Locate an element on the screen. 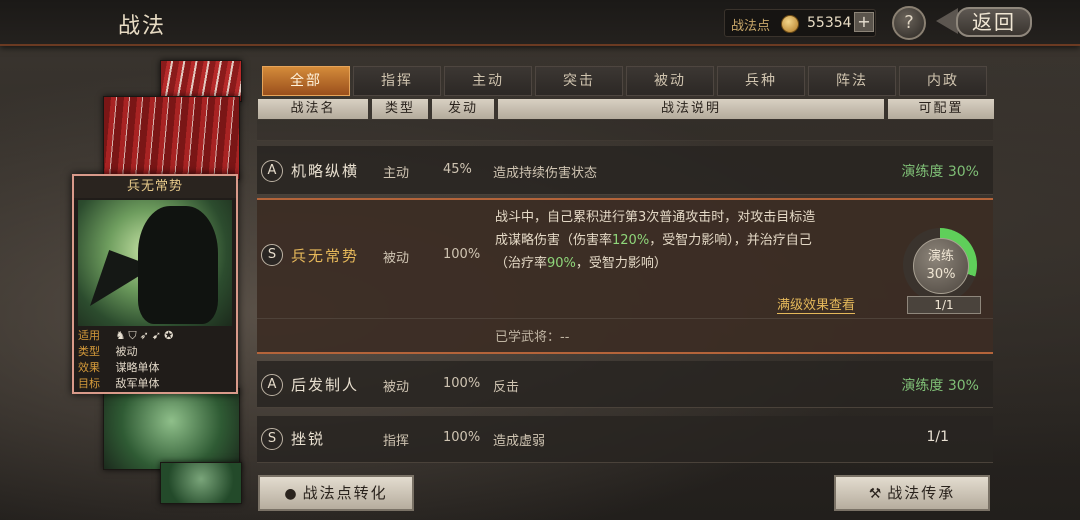 The image size is (1080, 520). tab-assault: 突击 is located at coordinates (579, 81).